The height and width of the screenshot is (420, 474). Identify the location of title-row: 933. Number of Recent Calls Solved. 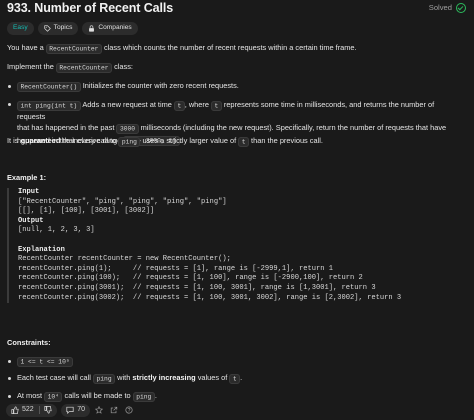
(236, 8).